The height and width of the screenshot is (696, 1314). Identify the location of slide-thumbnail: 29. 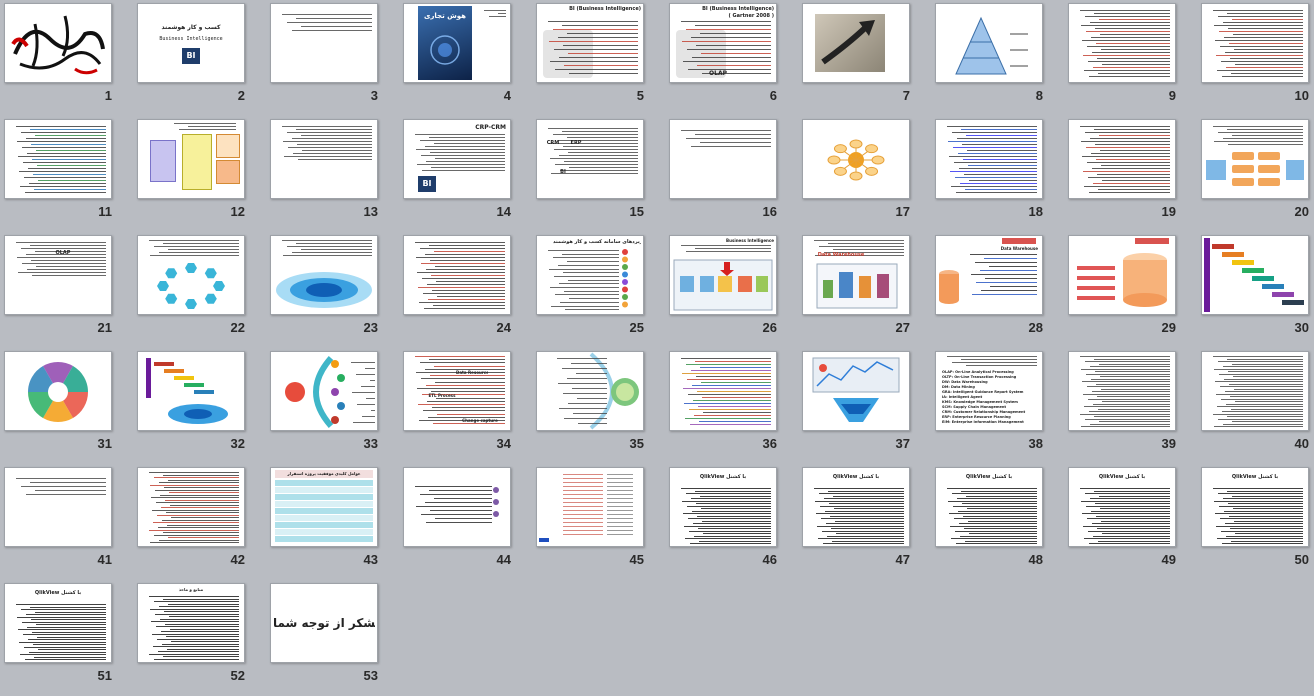
(1130, 290).